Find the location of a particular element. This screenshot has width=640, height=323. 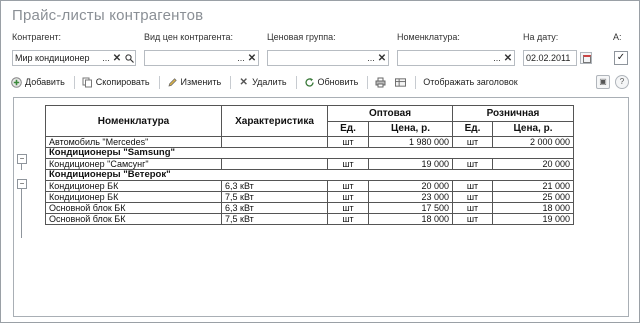

group-name: Кондиционеры "Samsung" is located at coordinates (309, 153).